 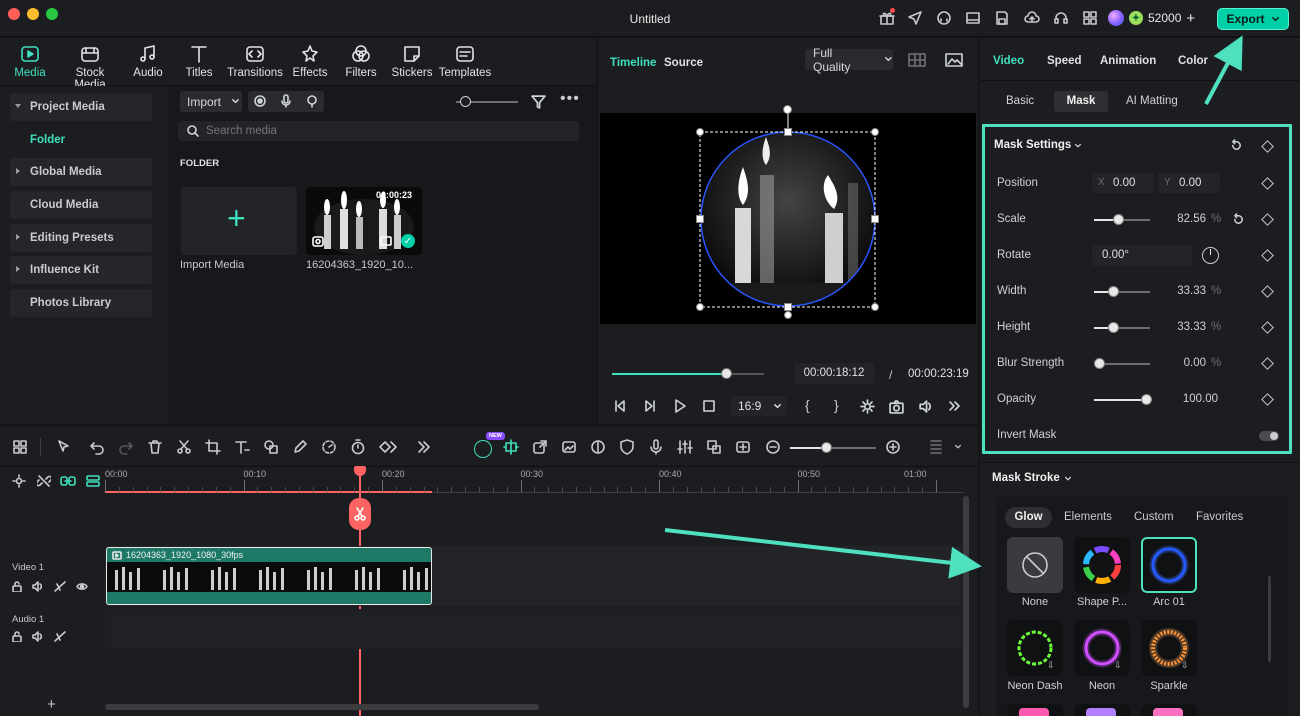 I want to click on tab-transitions: Transitions, so click(x=255, y=61).